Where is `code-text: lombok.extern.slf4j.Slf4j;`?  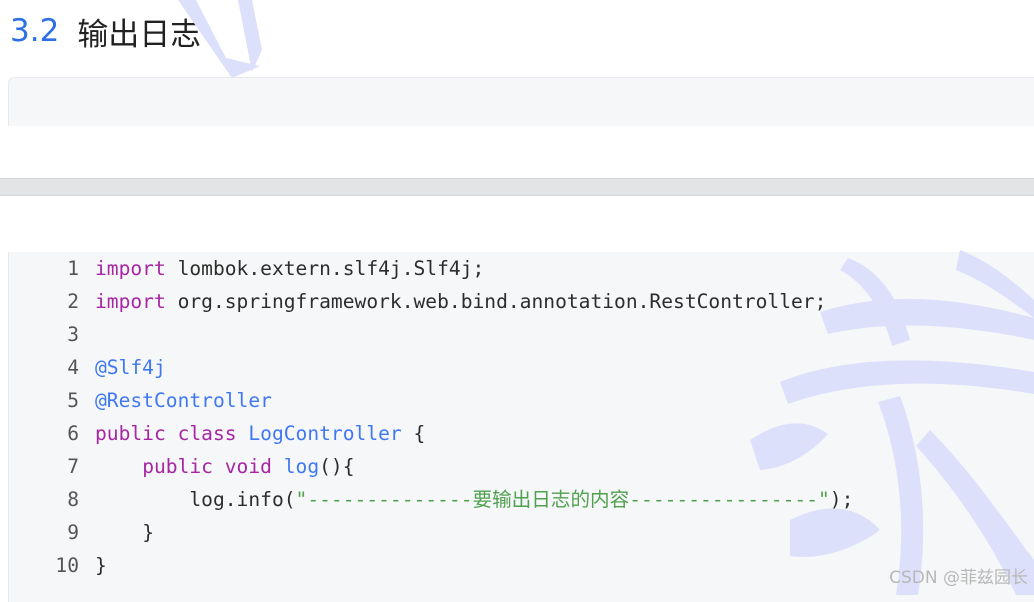
code-text: lombok.extern.slf4j.Slf4j; is located at coordinates (325, 268).